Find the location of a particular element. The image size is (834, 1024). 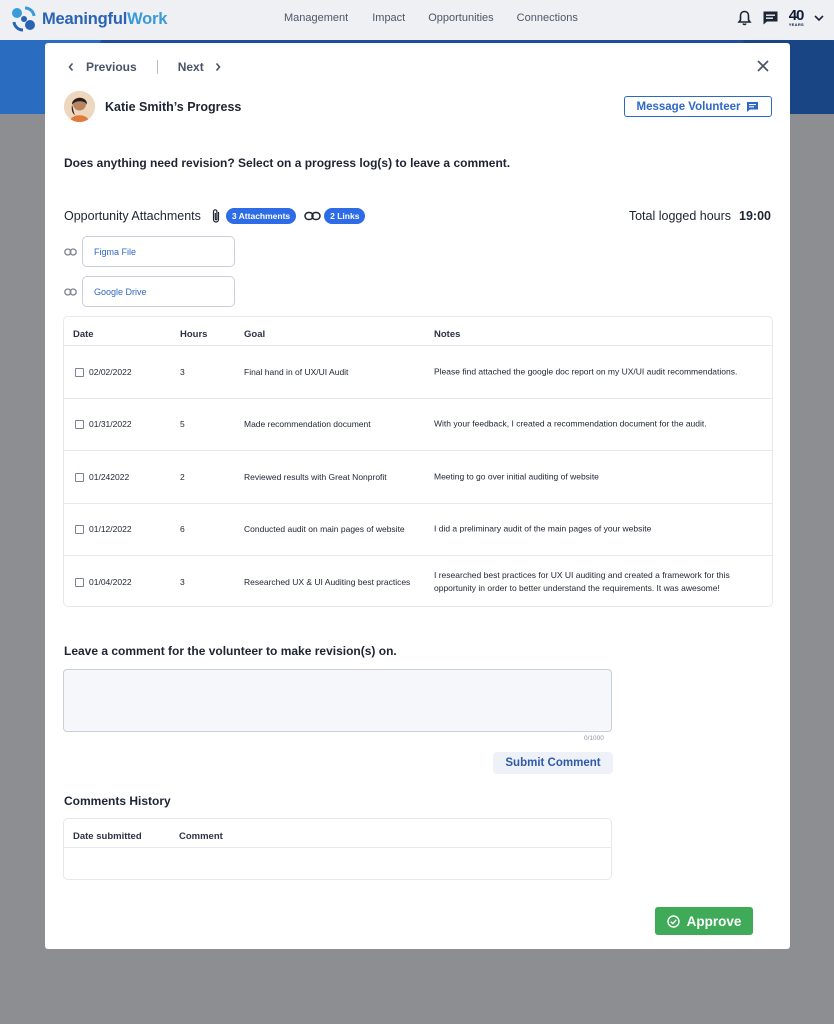

person-title: Katie Smith’s Progress is located at coordinates (173, 106).